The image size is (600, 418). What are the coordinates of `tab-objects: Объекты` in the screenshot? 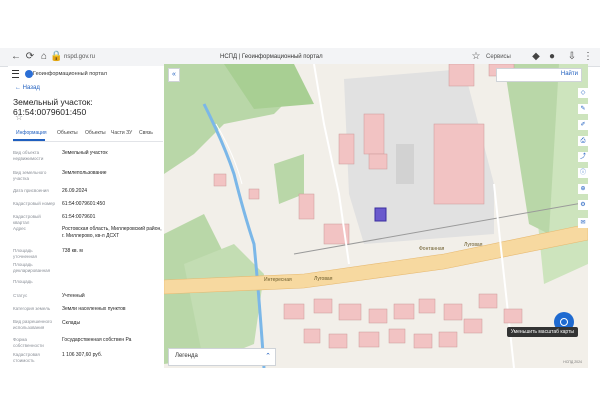 It's located at (67, 133).